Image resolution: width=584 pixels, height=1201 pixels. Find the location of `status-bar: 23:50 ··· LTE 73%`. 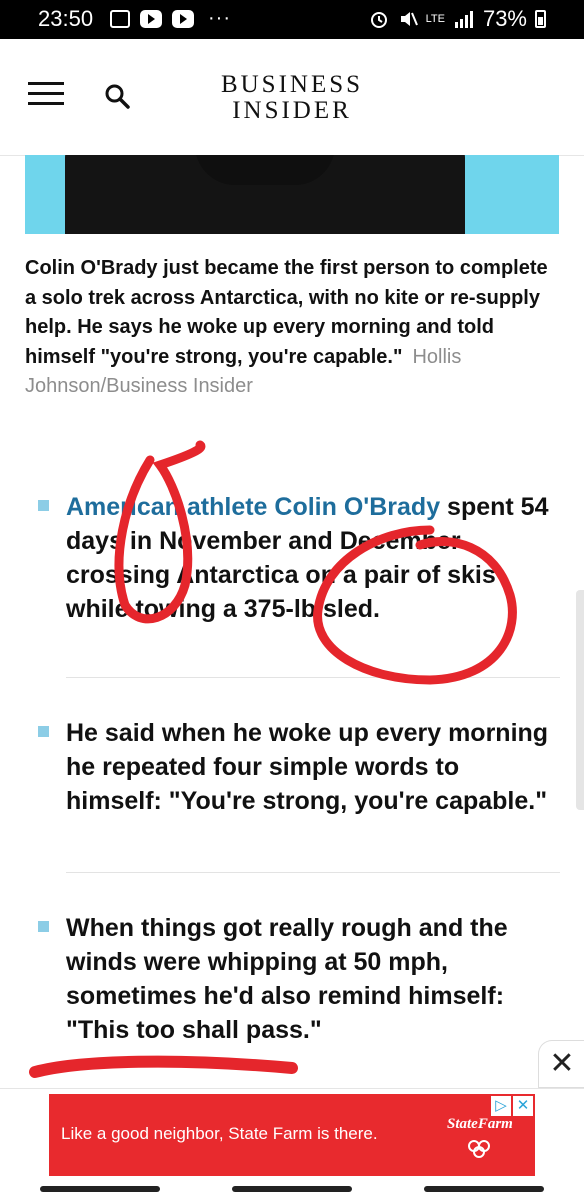

status-bar: 23:50 ··· LTE 73% is located at coordinates (292, 19).